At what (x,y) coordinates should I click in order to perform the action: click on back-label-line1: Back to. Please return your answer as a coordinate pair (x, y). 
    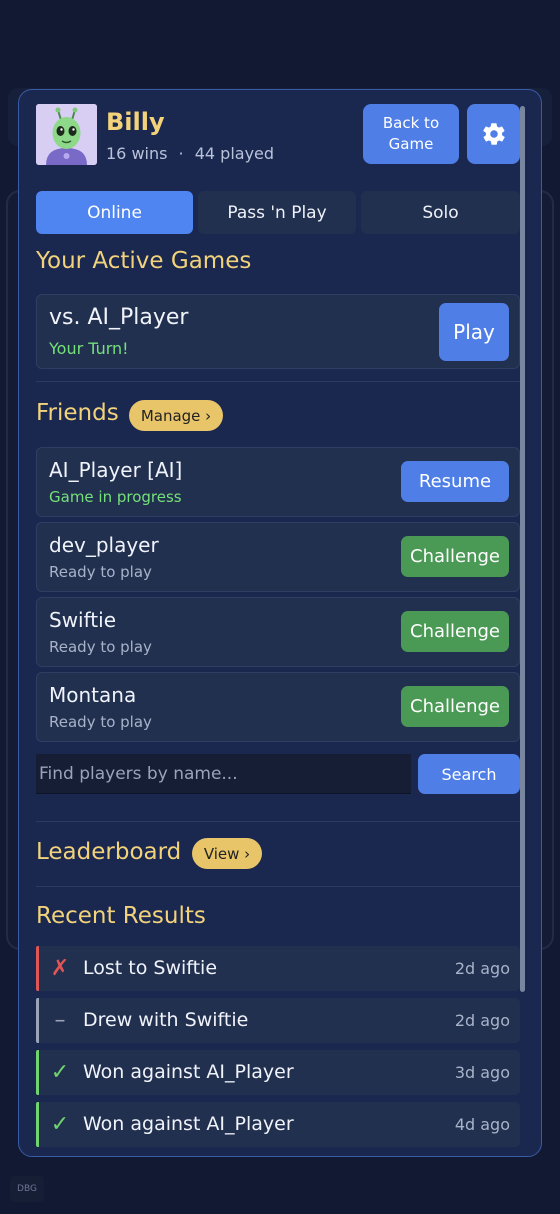
    Looking at the image, I should click on (411, 123).